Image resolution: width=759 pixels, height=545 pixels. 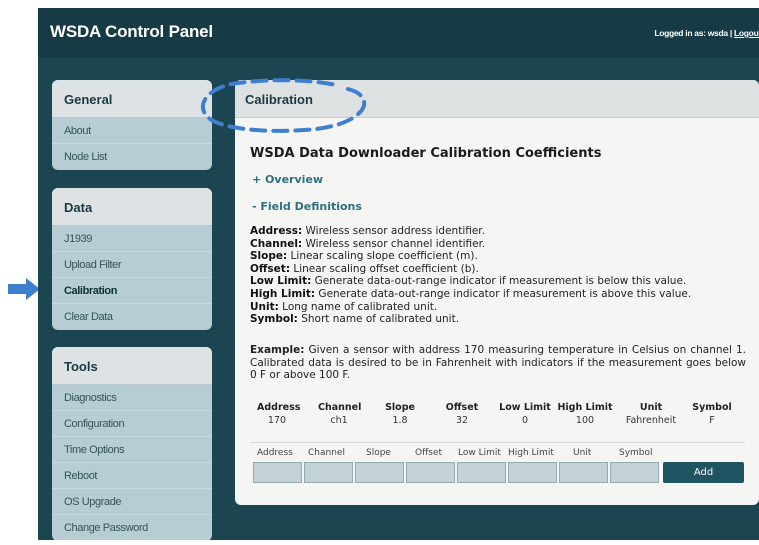 I want to click on example-col-symbol: Symbol F, so click(x=712, y=414).